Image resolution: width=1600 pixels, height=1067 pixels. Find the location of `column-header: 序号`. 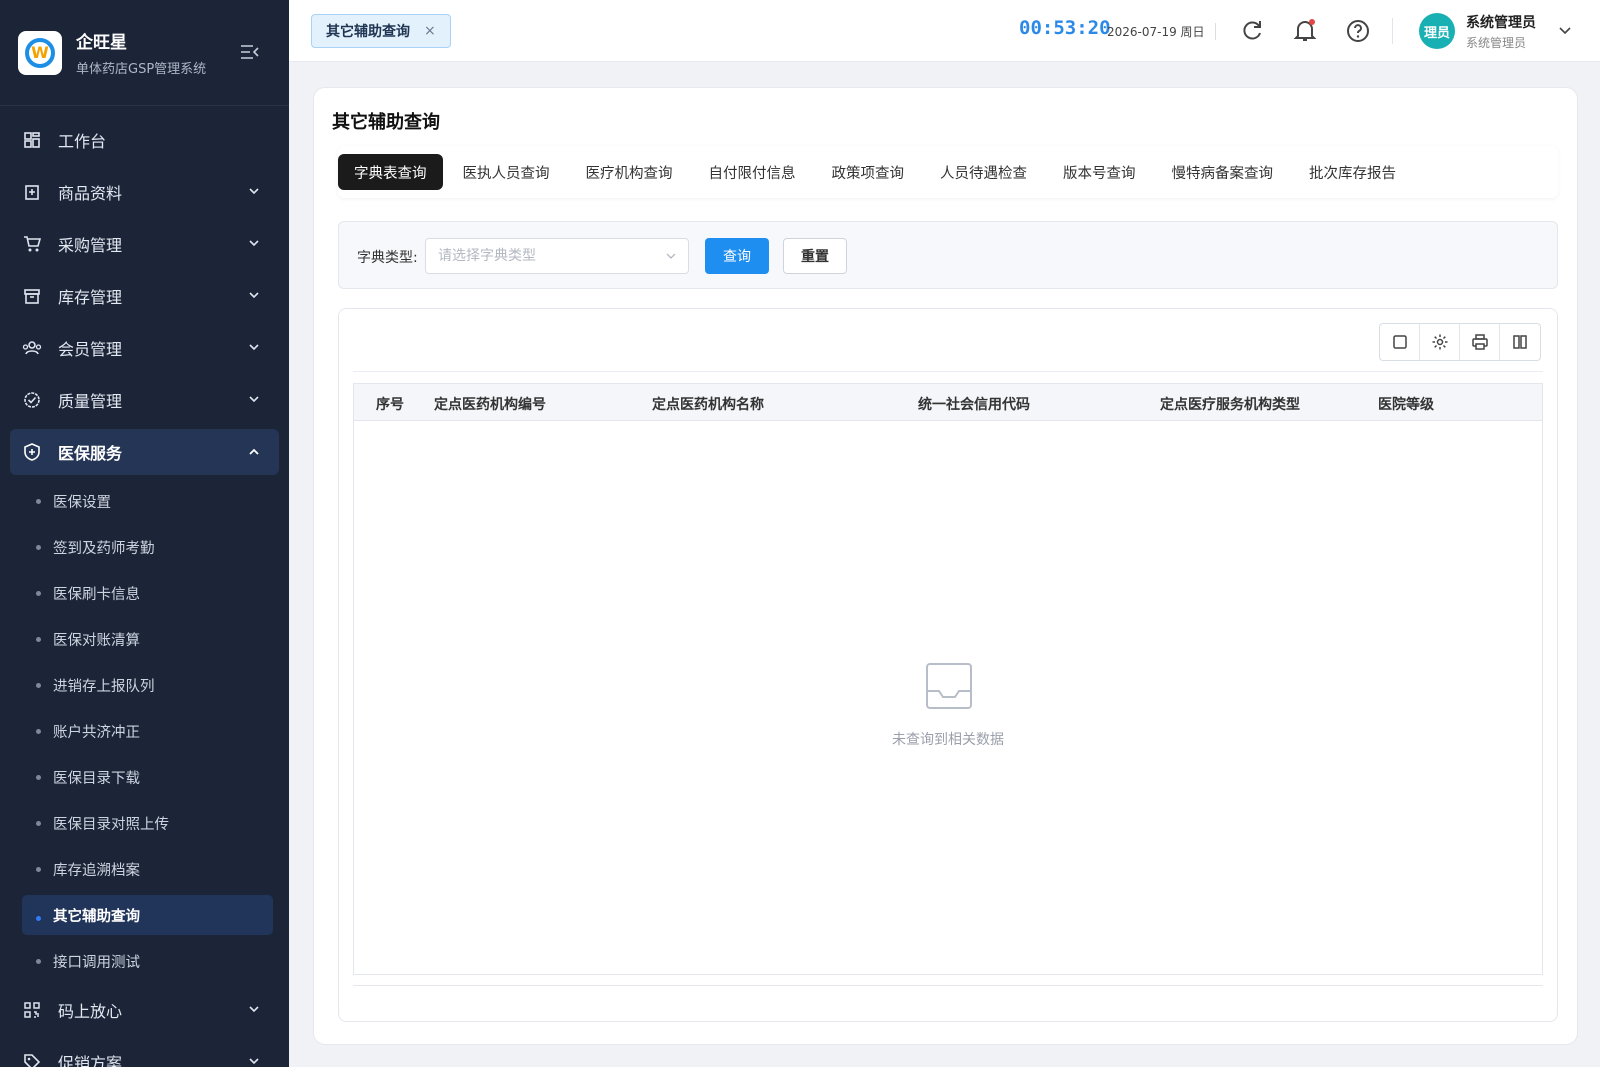

column-header: 序号 is located at coordinates (390, 405).